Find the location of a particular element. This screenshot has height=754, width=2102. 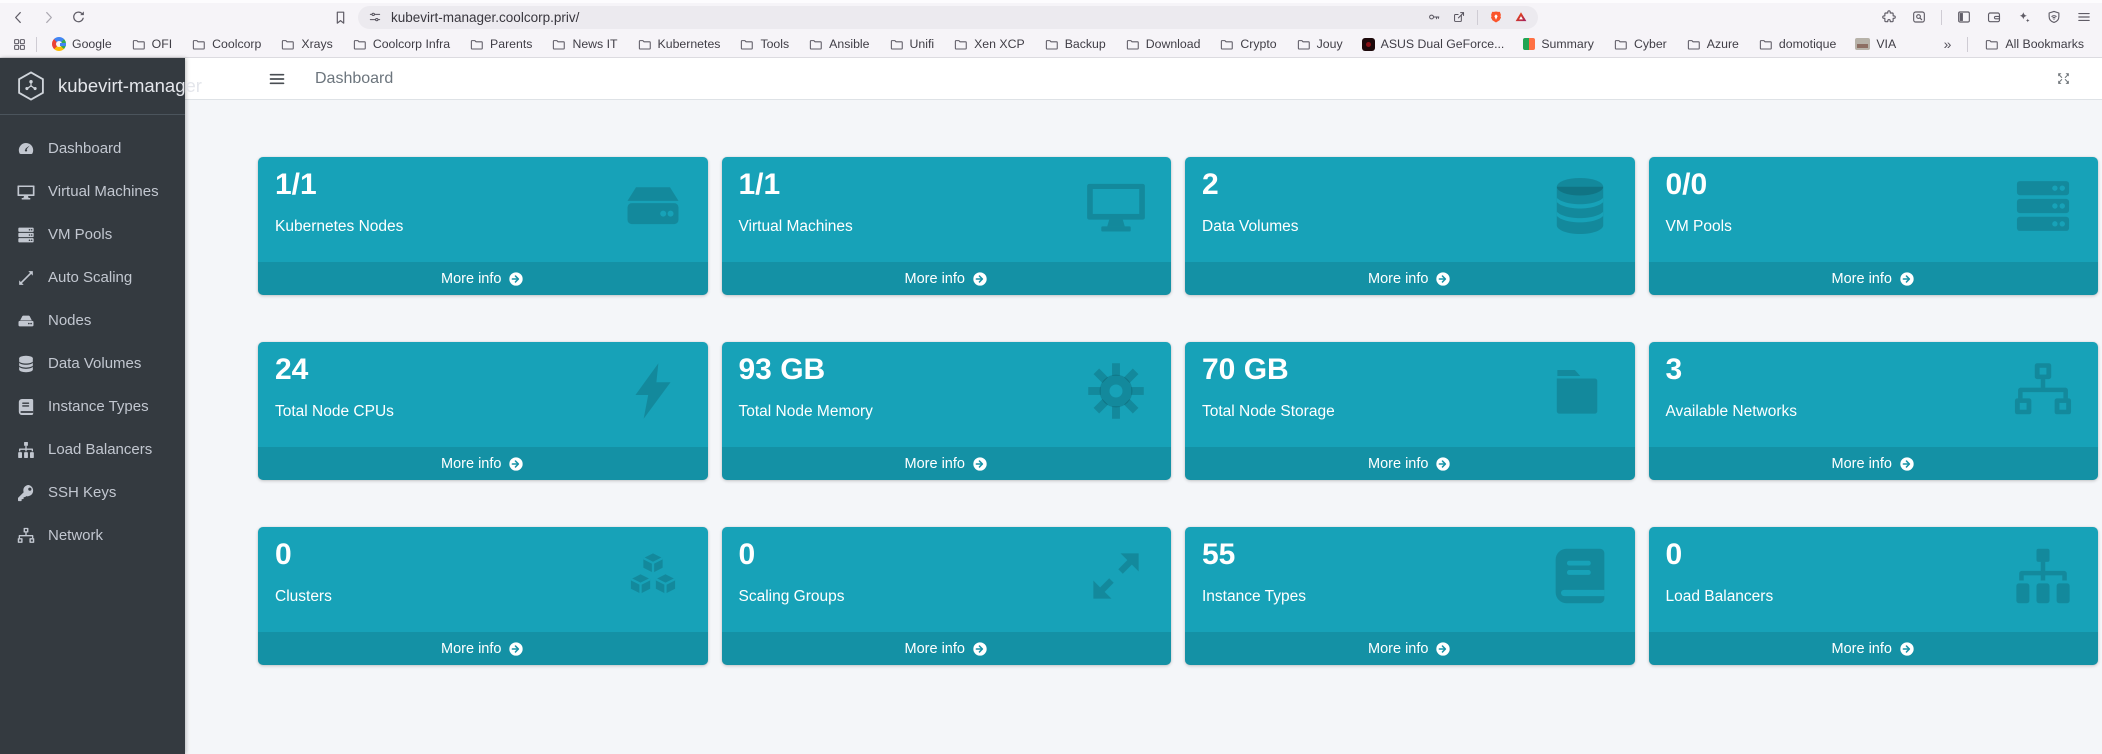

sidebar-toggle-icon is located at coordinates (1964, 17).